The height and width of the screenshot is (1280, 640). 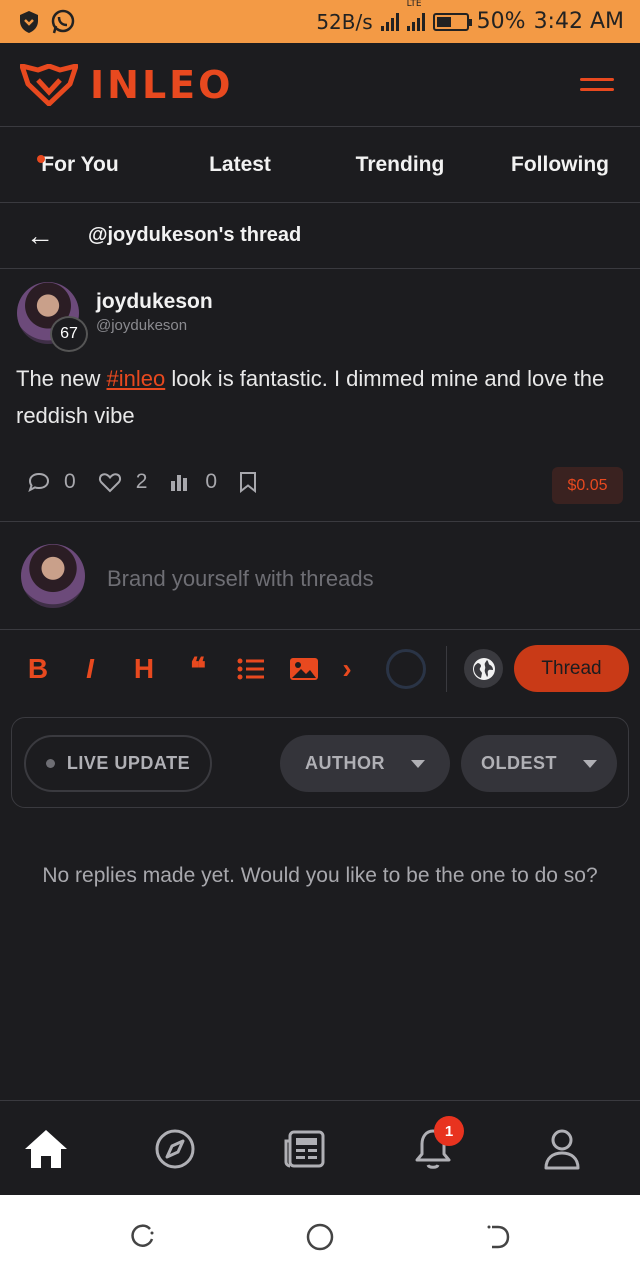 I want to click on tab-label: Trending, so click(x=400, y=164).